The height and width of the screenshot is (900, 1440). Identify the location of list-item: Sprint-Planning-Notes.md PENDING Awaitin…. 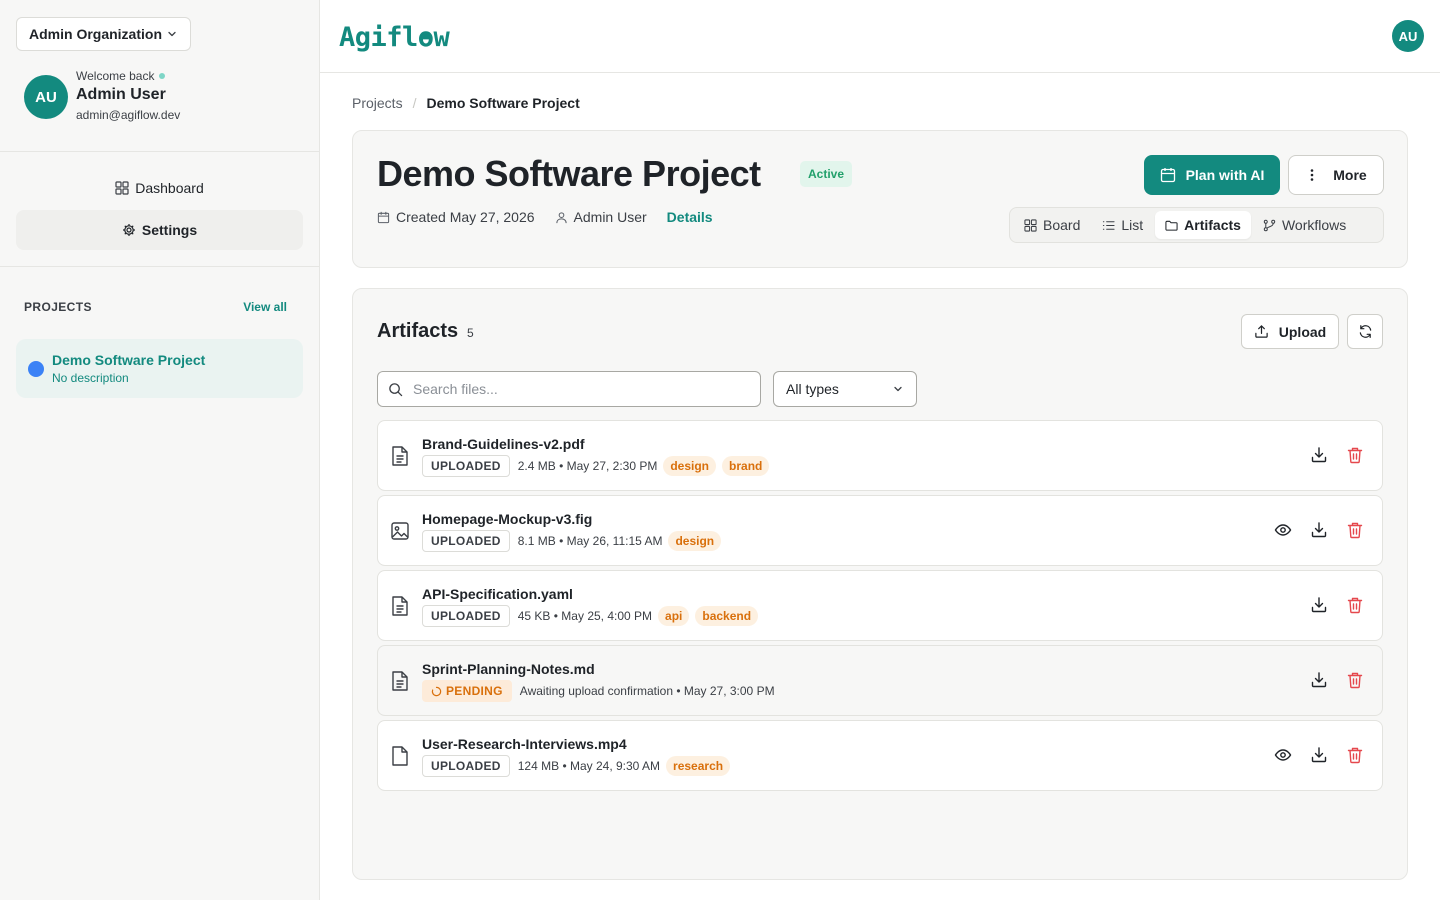
(880, 680).